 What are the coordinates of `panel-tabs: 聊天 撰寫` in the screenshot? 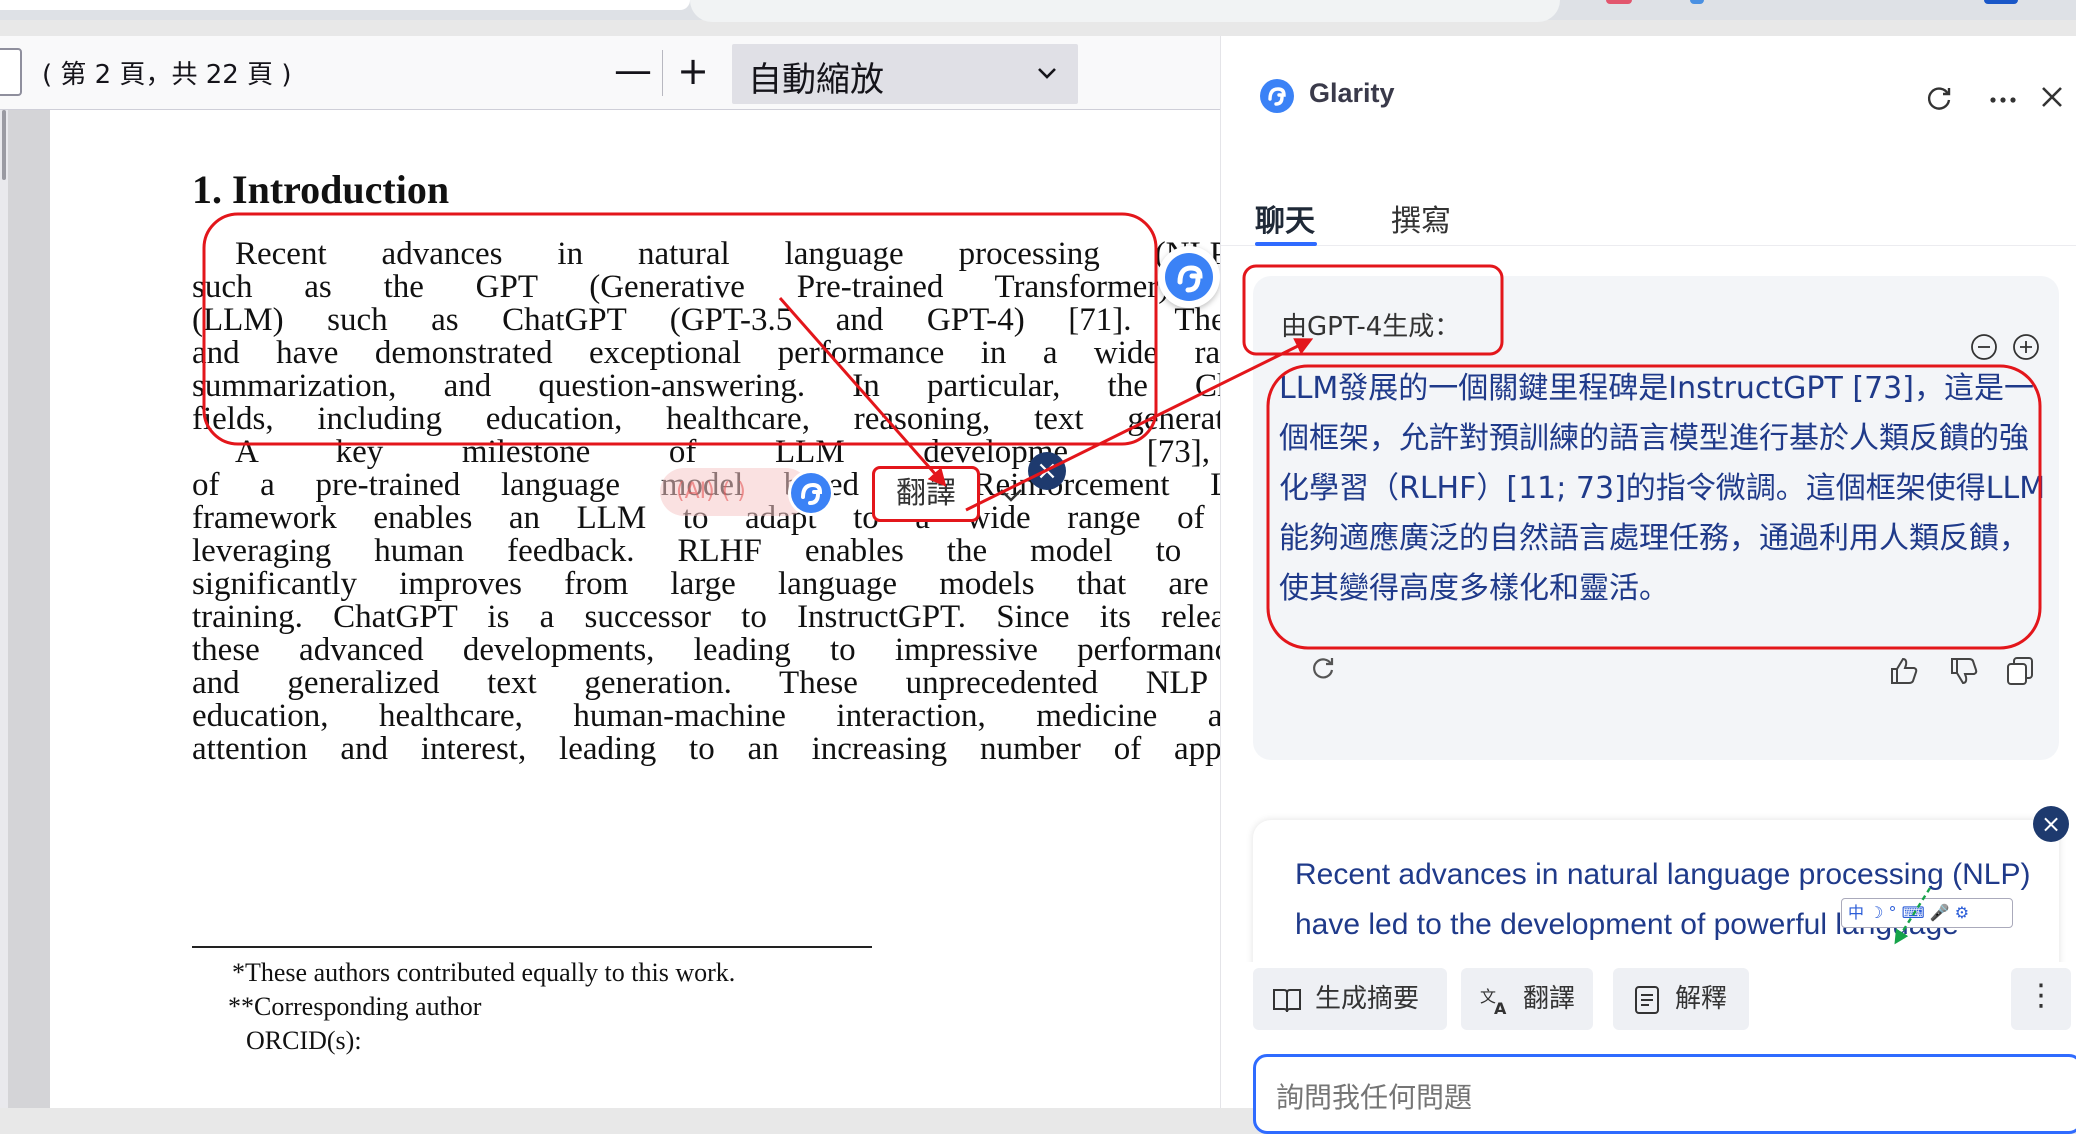 It's located at (1648, 201).